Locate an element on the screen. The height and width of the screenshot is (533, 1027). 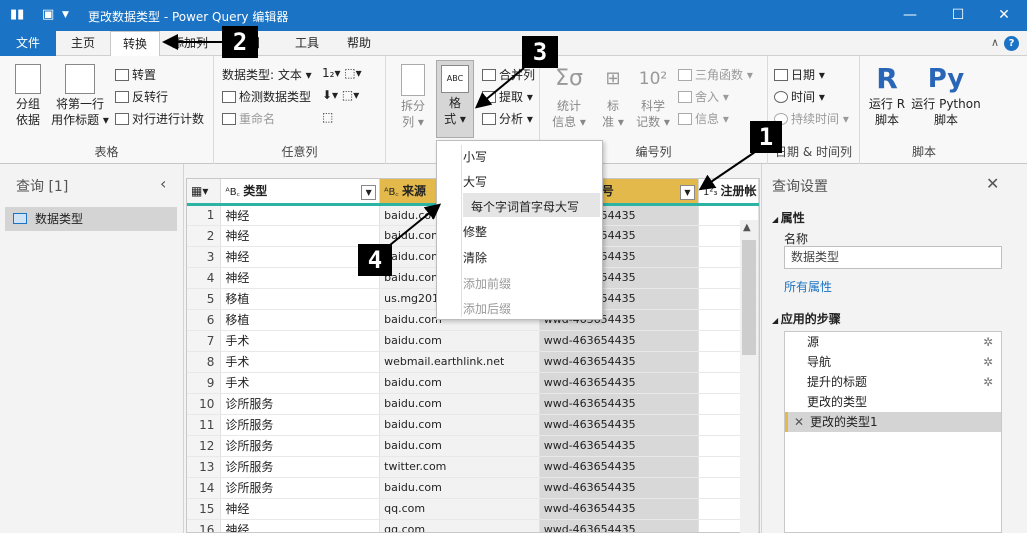
callout-3: 3 is located at coordinates (540, 52).